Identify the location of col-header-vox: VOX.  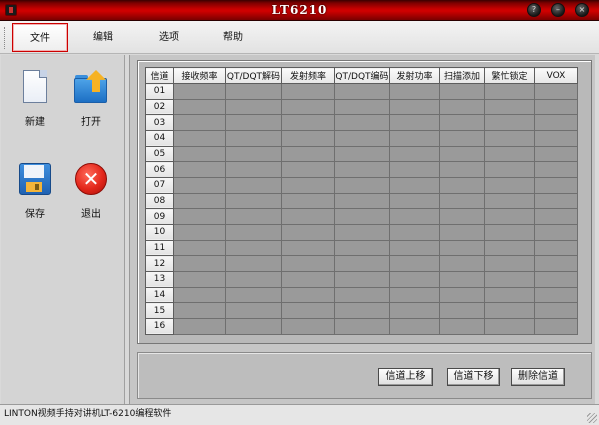
(556, 75).